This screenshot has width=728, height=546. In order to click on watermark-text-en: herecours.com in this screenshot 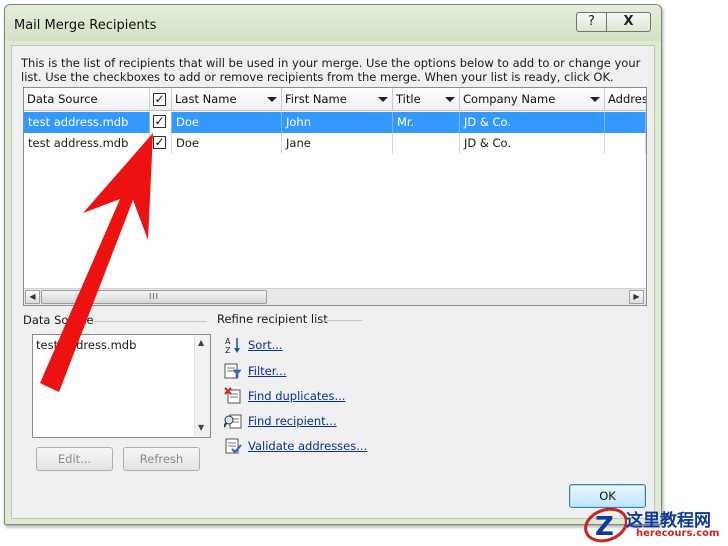, I will do `click(678, 533)`.